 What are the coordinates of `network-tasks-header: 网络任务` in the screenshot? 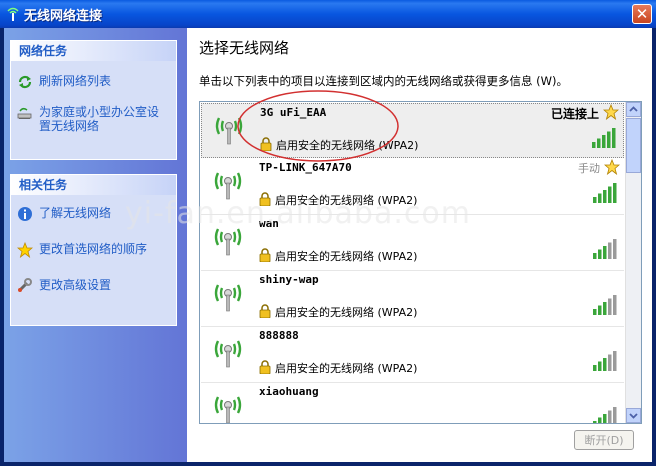 It's located at (93, 51).